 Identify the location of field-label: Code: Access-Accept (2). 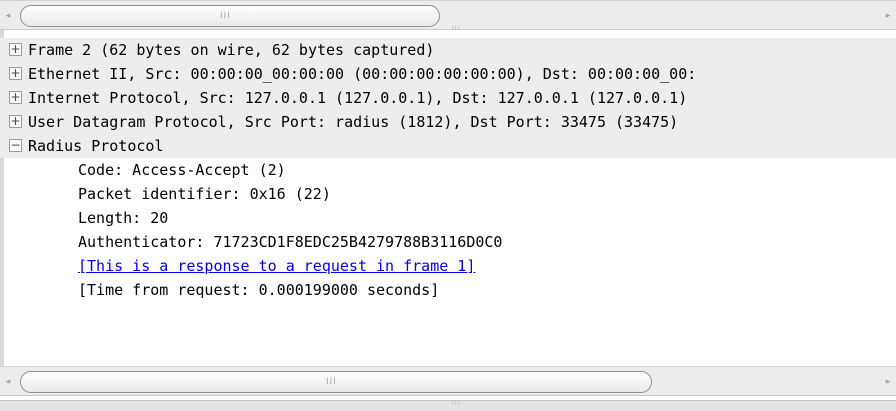
(182, 170).